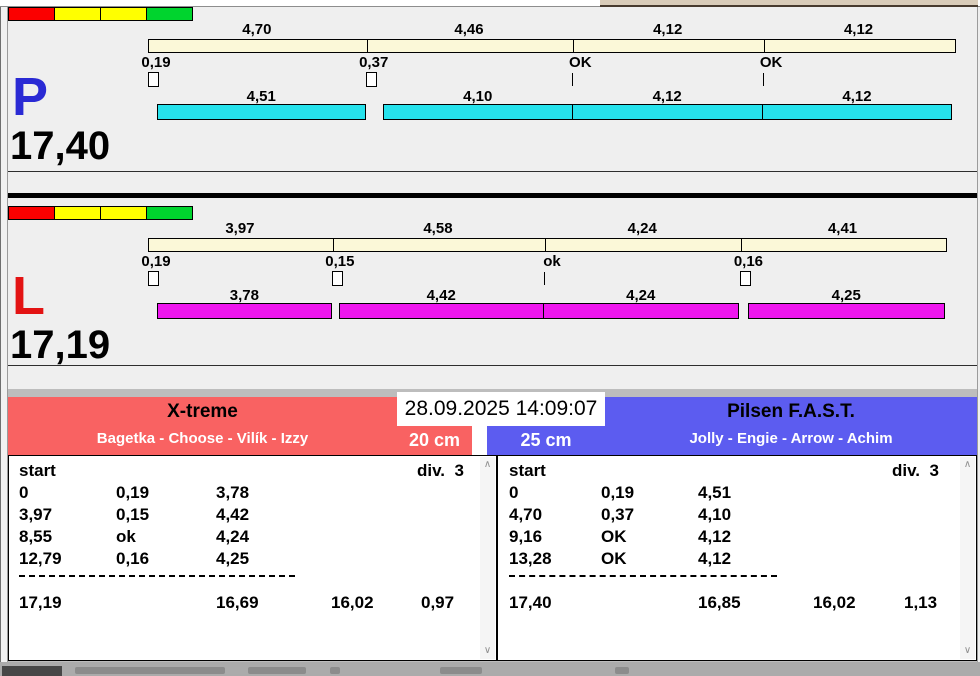  I want to click on exchange-marker-label: 0,19, so click(156, 261).